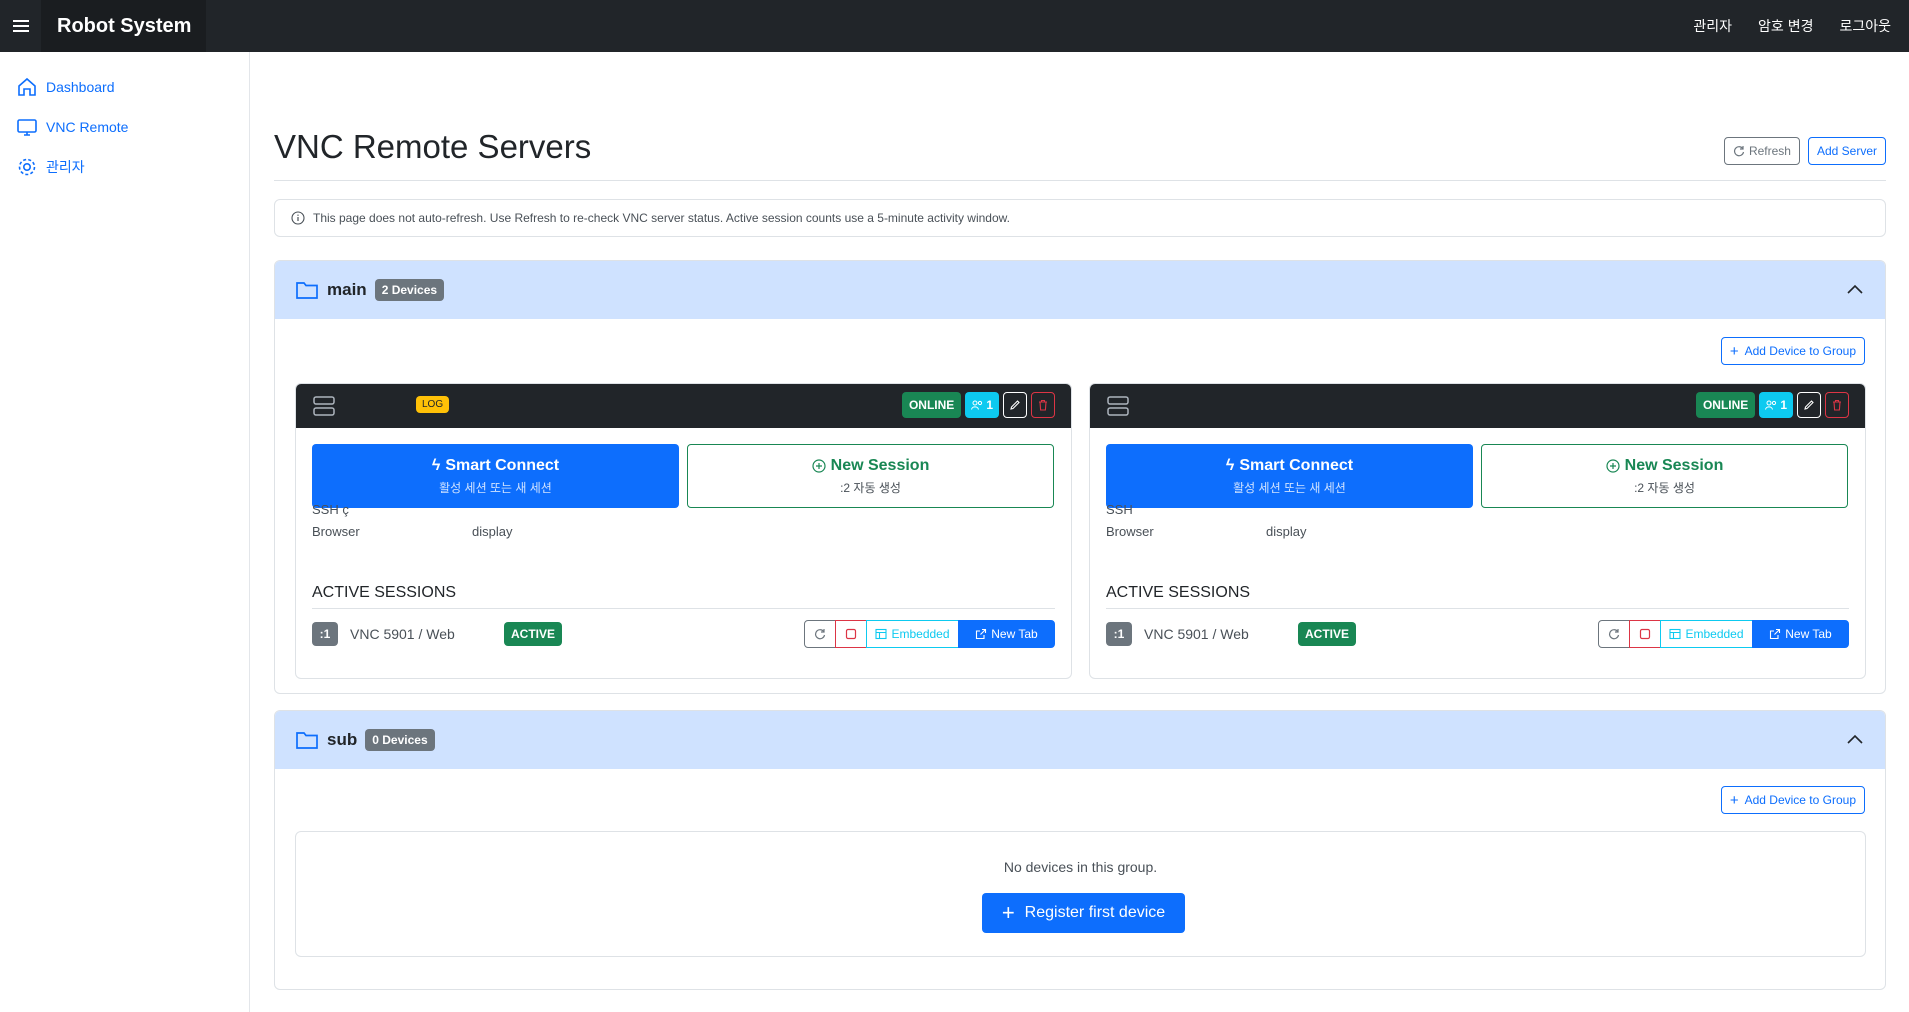 The width and height of the screenshot is (1909, 1012). What do you see at coordinates (1477, 406) in the screenshot?
I see `device-card-header: ONLINE 1` at bounding box center [1477, 406].